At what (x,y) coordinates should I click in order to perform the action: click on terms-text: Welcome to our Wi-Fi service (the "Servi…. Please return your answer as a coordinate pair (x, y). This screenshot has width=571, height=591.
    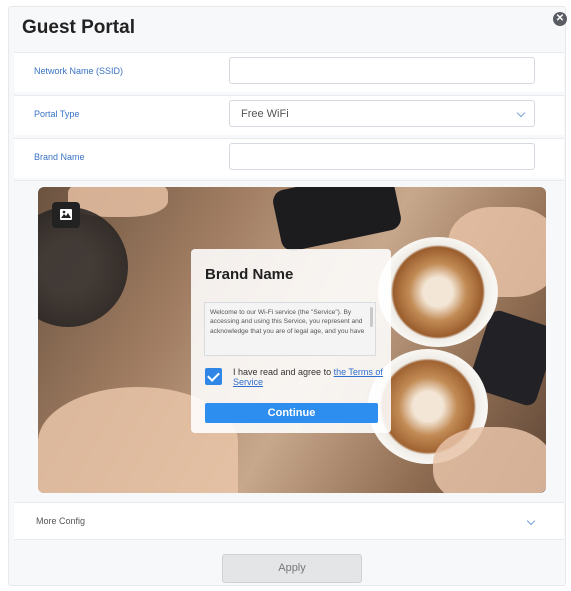
    Looking at the image, I should click on (287, 322).